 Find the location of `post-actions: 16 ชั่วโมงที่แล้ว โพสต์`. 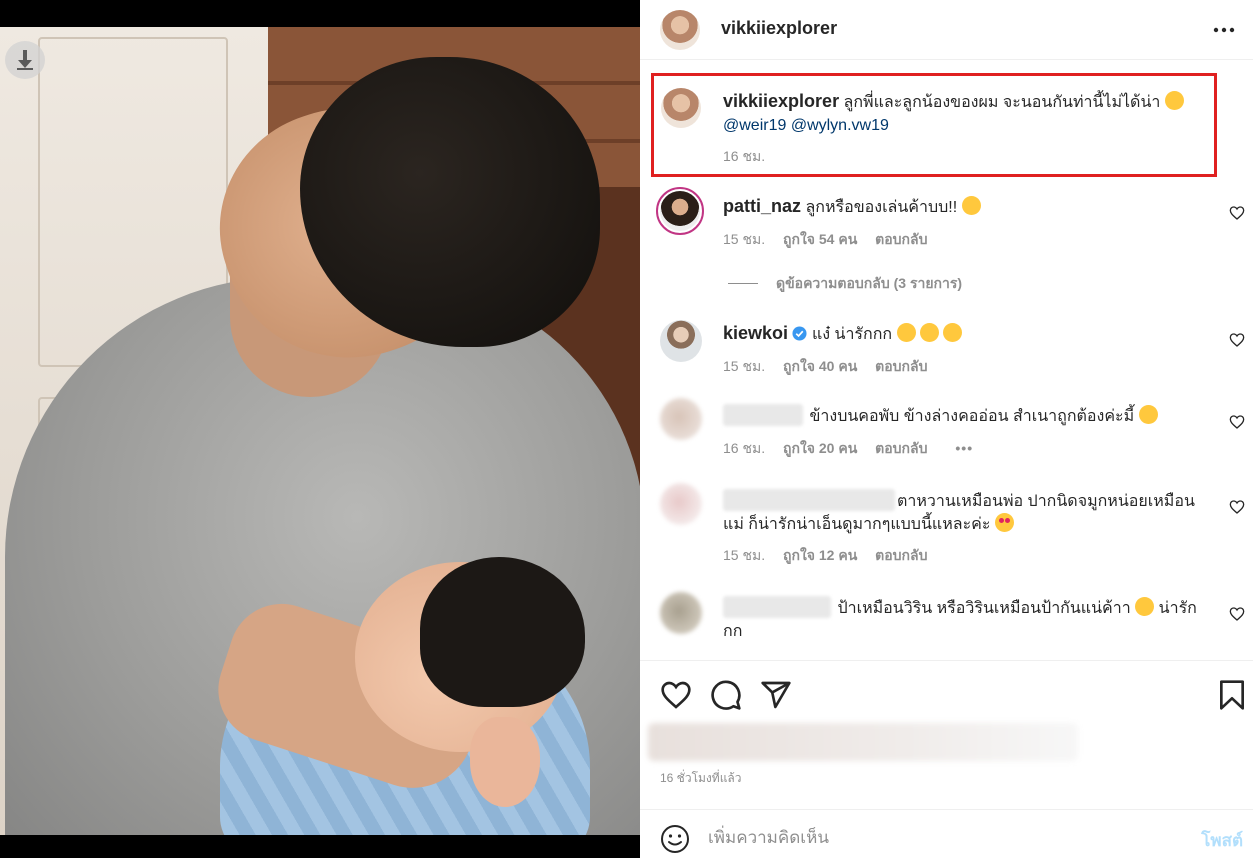

post-actions: 16 ชั่วโมงที่แล้ว โพสต์ is located at coordinates (946, 759).